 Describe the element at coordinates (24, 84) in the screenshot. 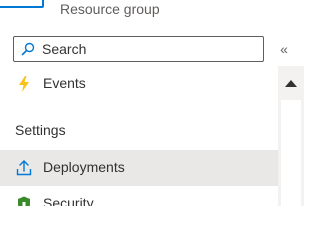

I see `lightning-icon` at that location.